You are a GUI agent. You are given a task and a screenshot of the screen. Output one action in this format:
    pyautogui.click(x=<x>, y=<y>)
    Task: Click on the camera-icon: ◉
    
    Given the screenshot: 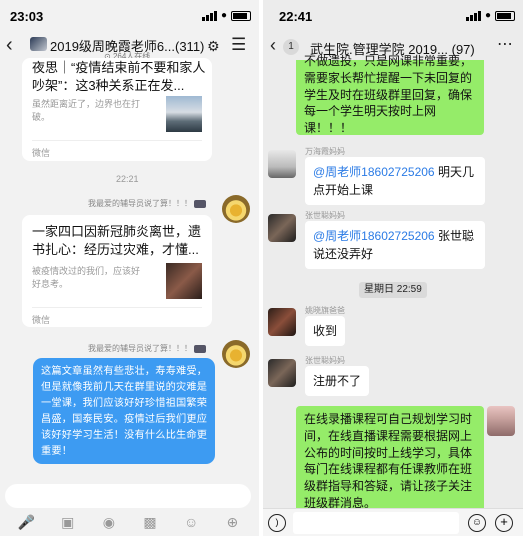 What is the action you would take?
    pyautogui.click(x=109, y=525)
    